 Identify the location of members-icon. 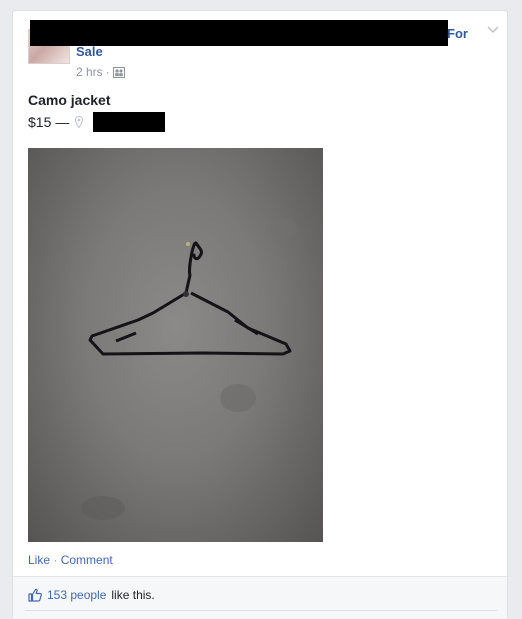
(118, 72).